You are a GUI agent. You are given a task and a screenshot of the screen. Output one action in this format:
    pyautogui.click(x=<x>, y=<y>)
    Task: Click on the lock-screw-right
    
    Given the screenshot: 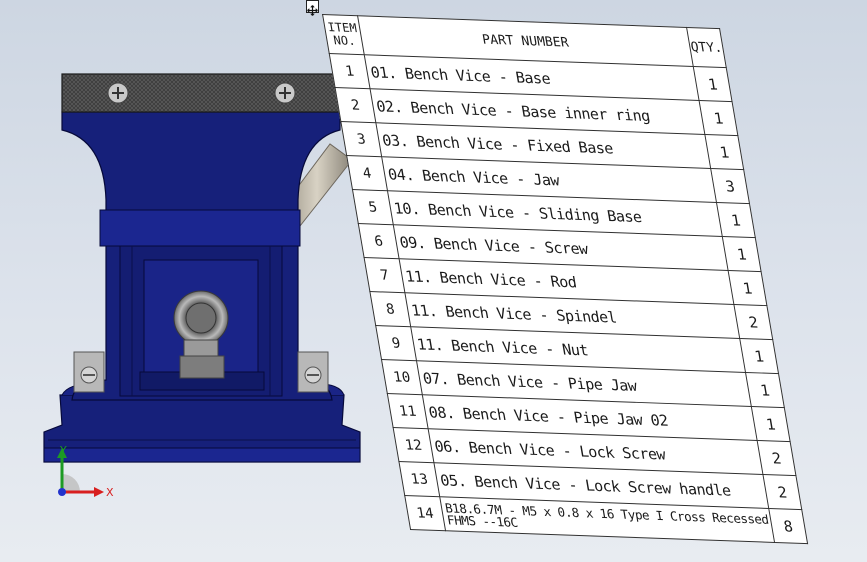 What is the action you would take?
    pyautogui.click(x=313, y=372)
    